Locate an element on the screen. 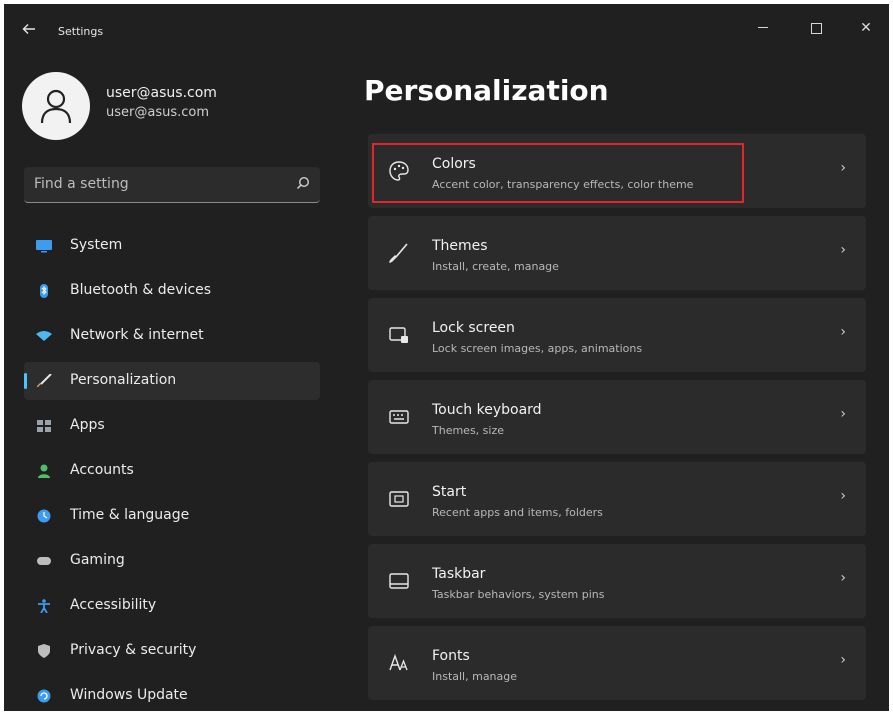 The image size is (893, 715). close-icon: ✕ is located at coordinates (866, 28).